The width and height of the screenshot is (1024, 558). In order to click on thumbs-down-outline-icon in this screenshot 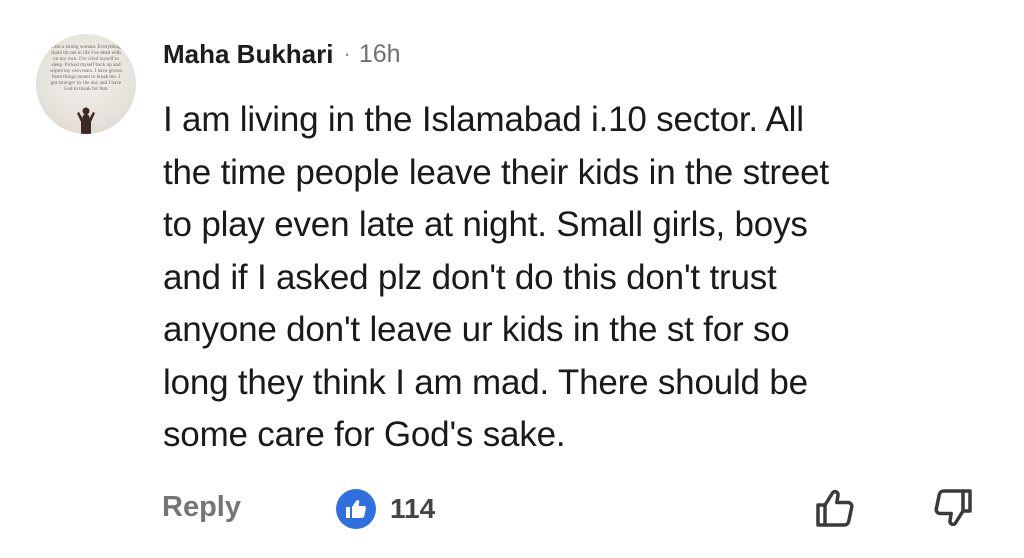, I will do `click(953, 508)`.